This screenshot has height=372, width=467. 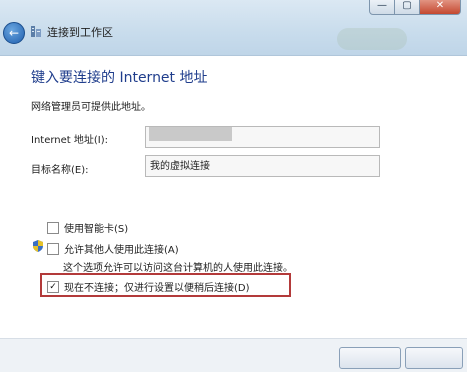 What do you see at coordinates (382, 7) in the screenshot?
I see `minimize-button: —` at bounding box center [382, 7].